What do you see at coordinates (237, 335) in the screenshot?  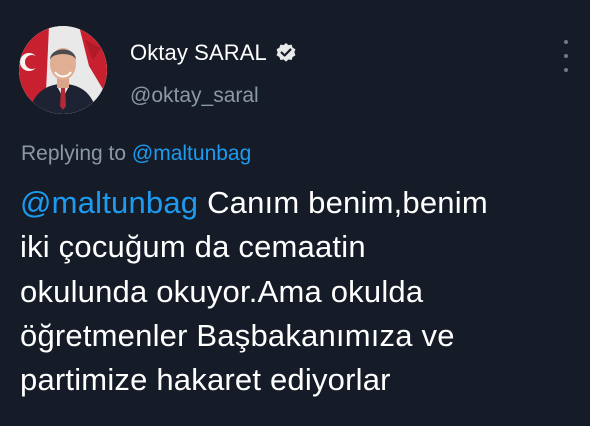 I see `tweet-text-line: öğretmenler Başbakanımıza ve` at bounding box center [237, 335].